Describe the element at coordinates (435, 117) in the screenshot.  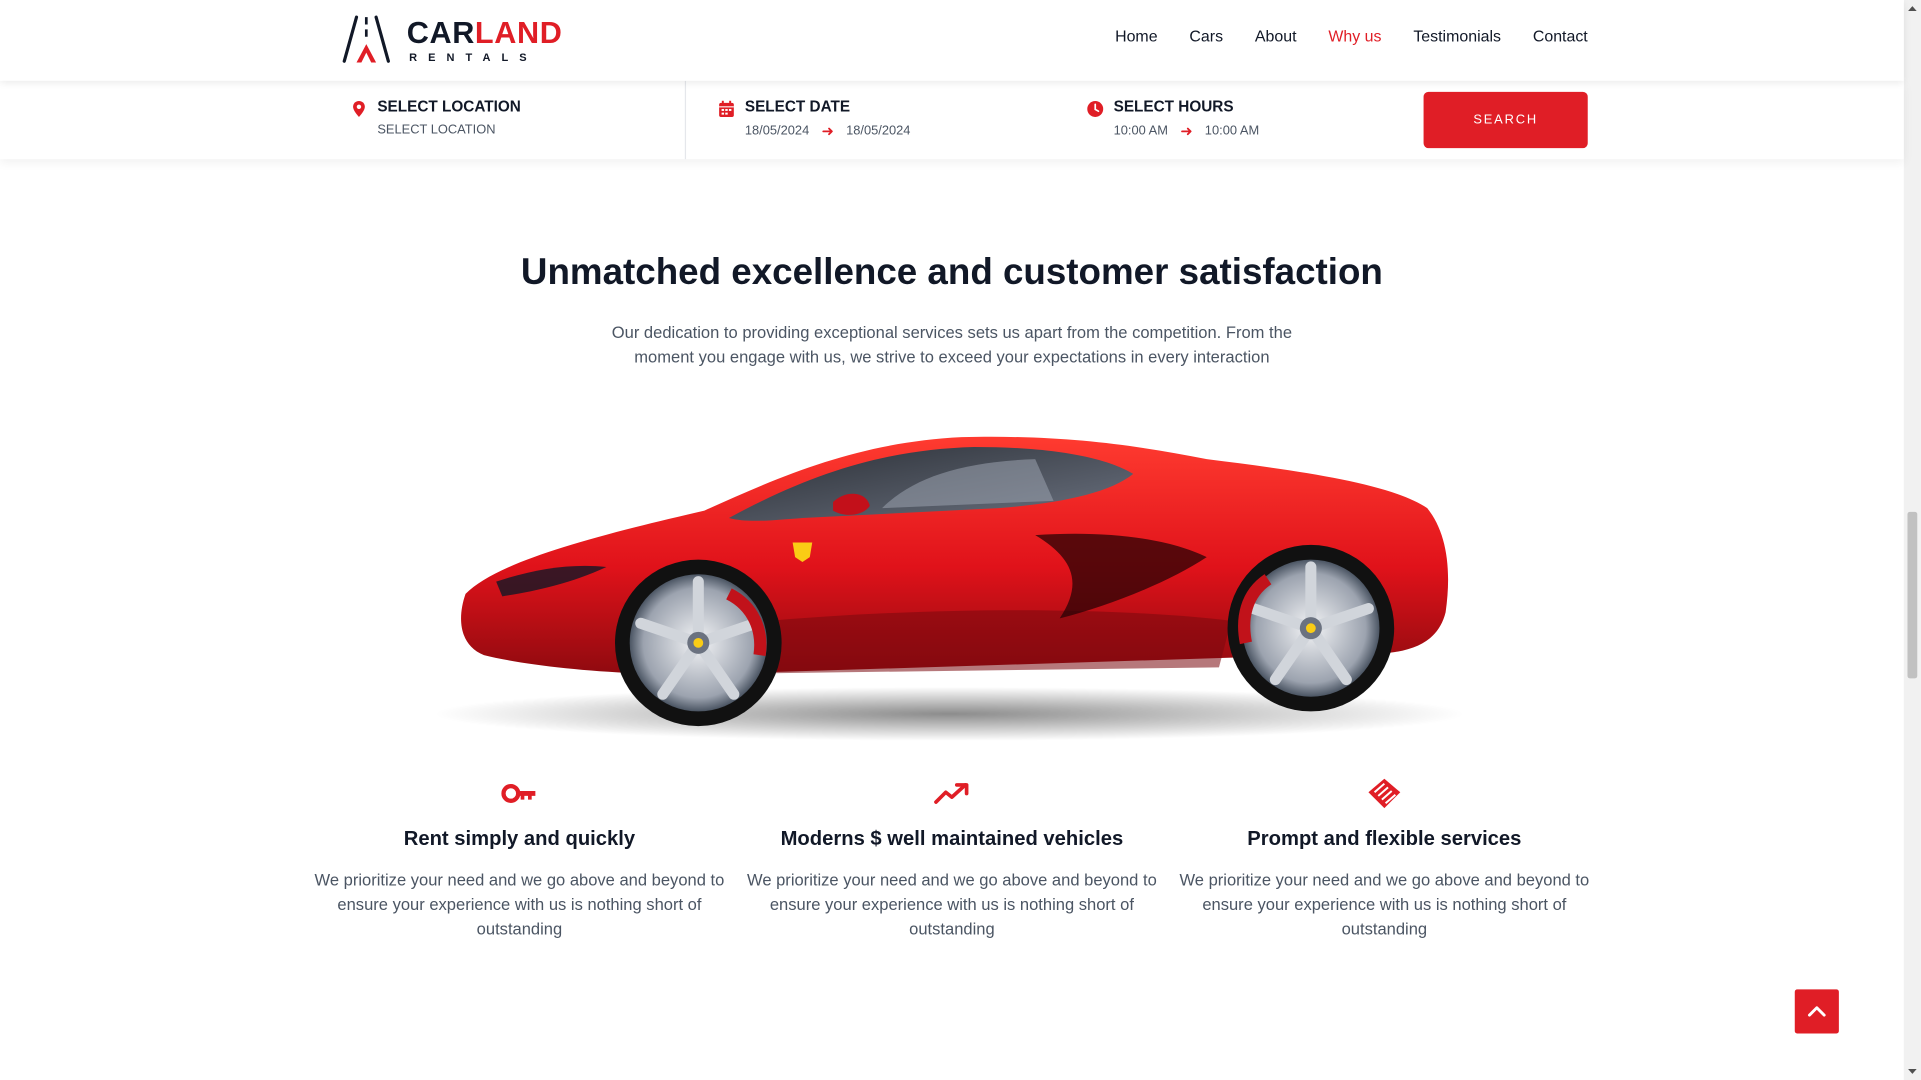
I see `location-field: SELECT LOCATION SELECT LOCATION` at that location.